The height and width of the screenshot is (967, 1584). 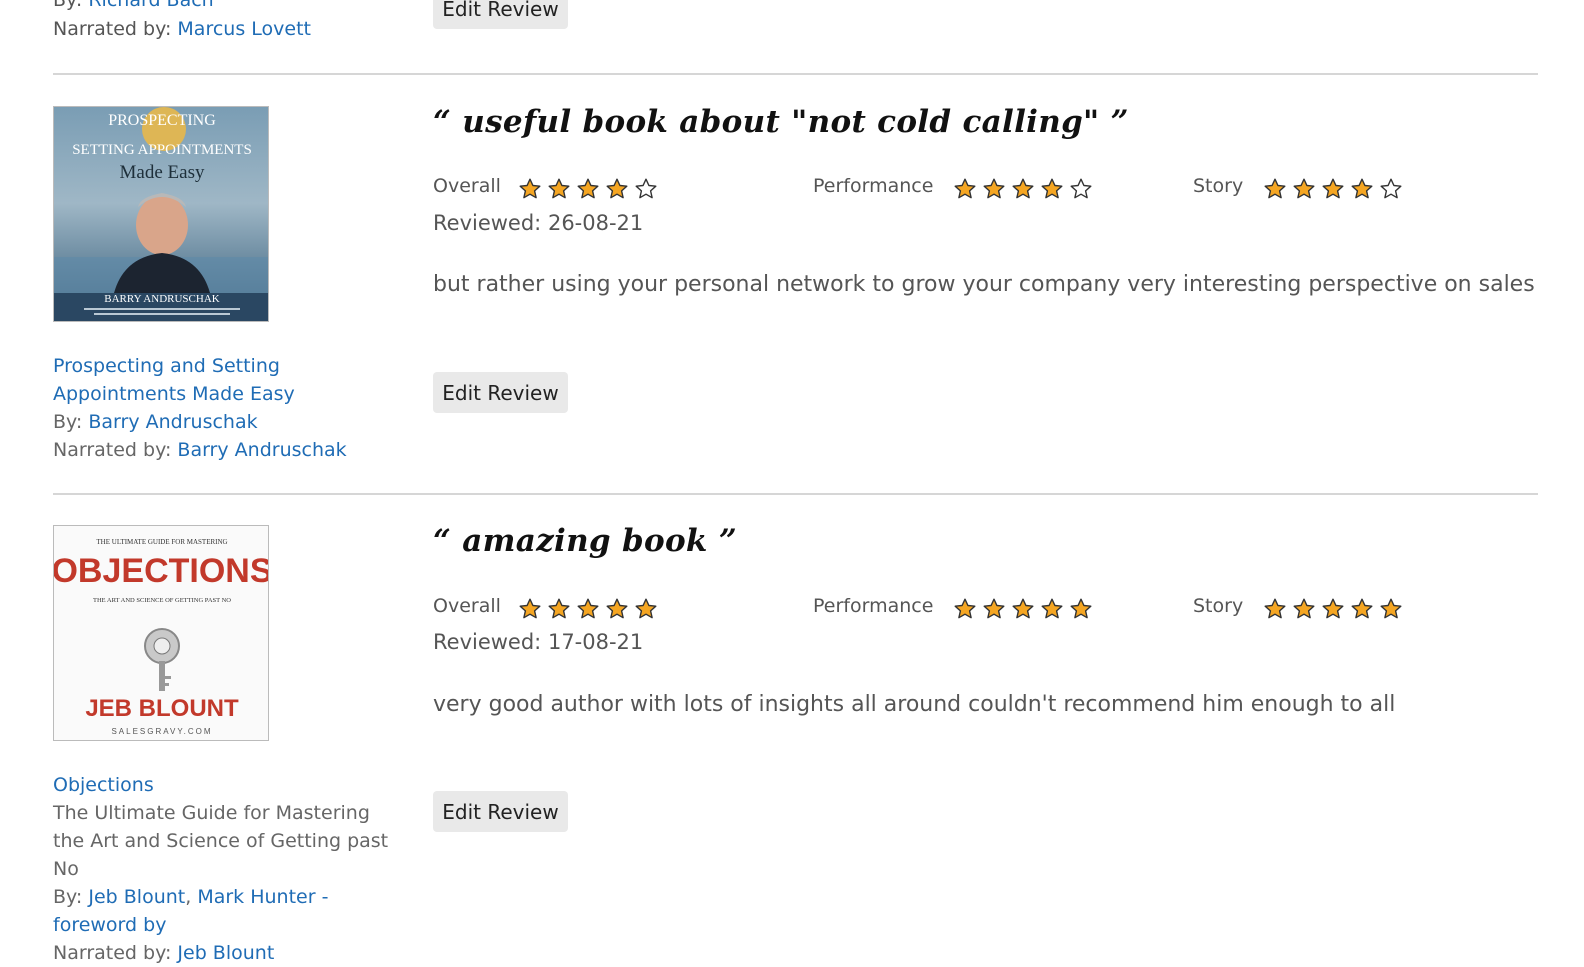 I want to click on svg-text: PROSPECTING, so click(x=162, y=120).